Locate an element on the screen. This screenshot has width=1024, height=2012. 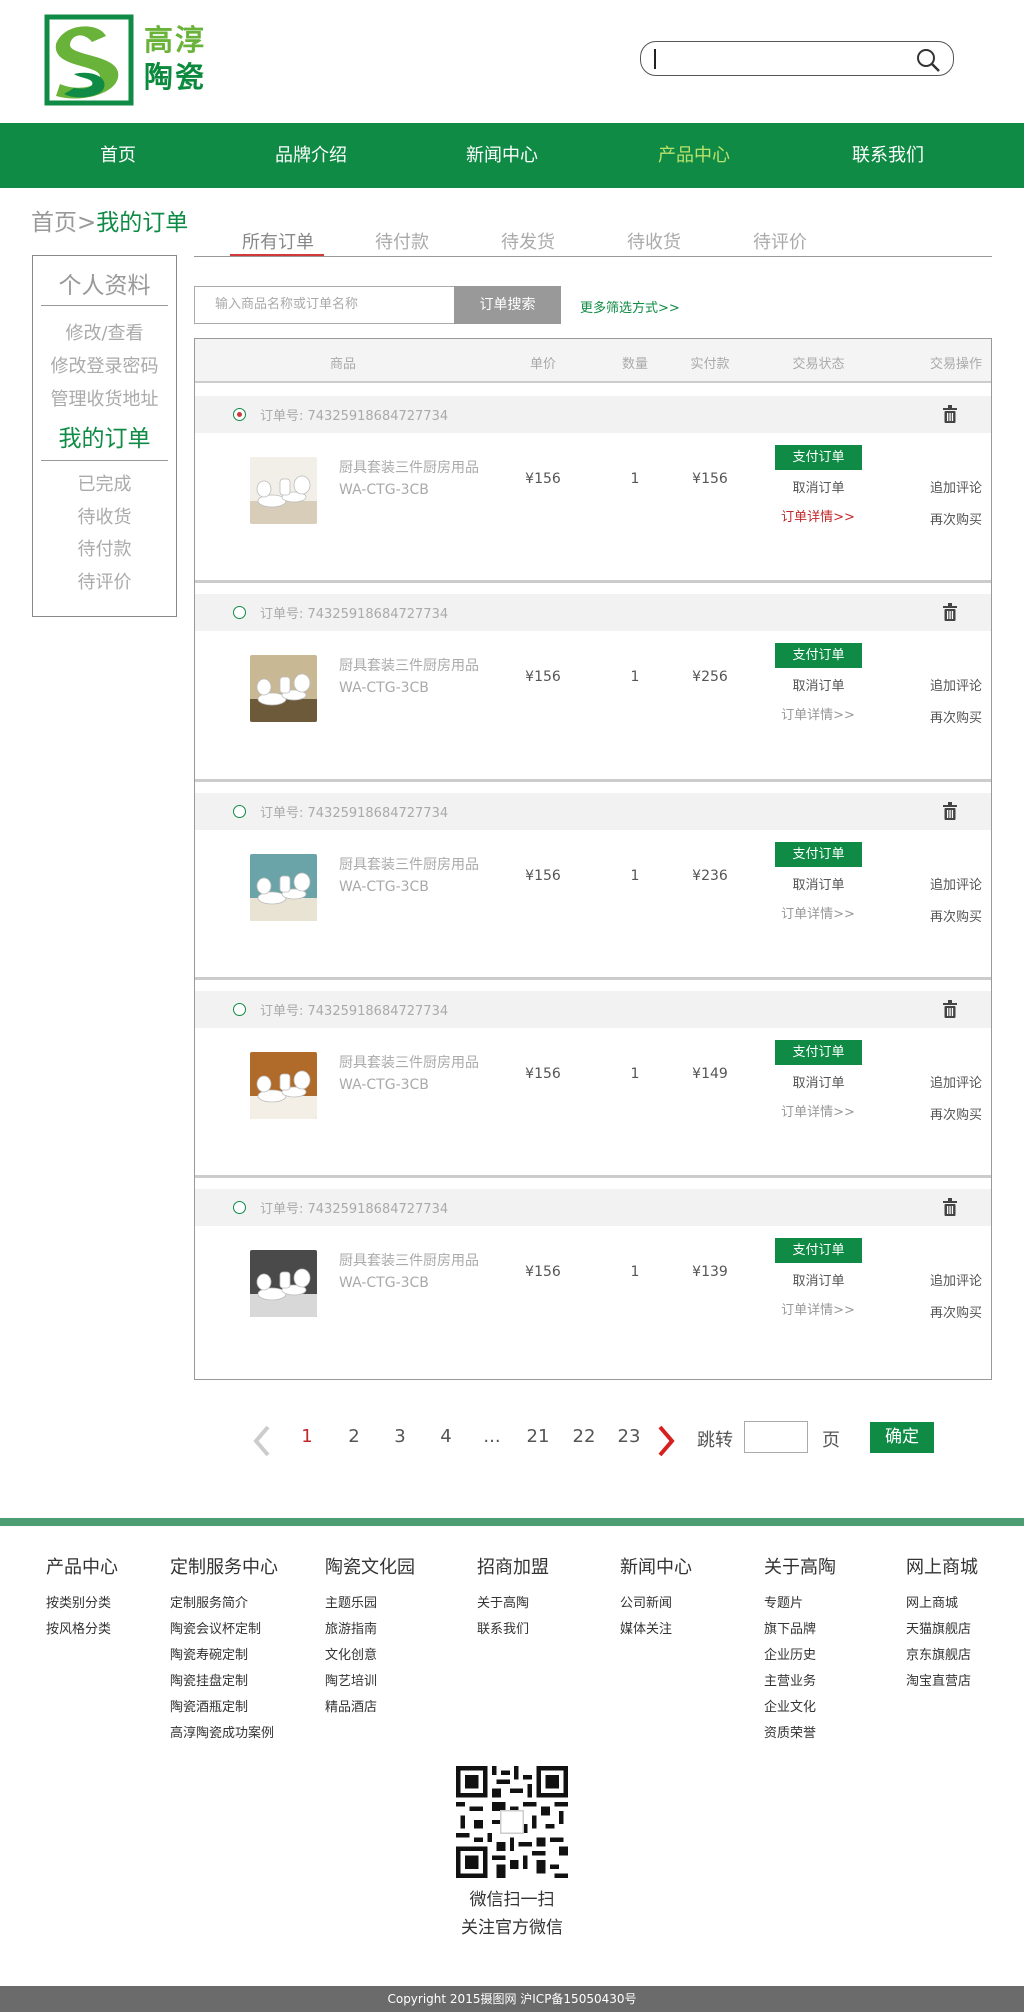
sidebar-item-my-orders: 我的订单 is located at coordinates (104, 436).